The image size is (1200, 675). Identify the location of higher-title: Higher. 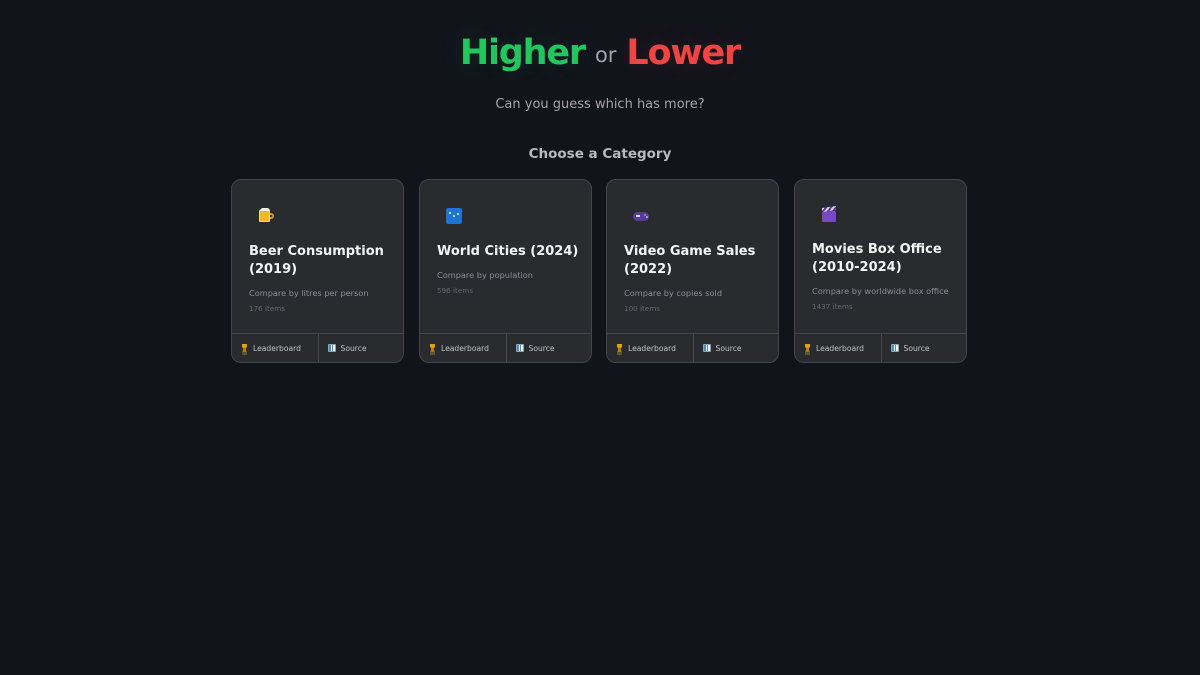
(522, 53).